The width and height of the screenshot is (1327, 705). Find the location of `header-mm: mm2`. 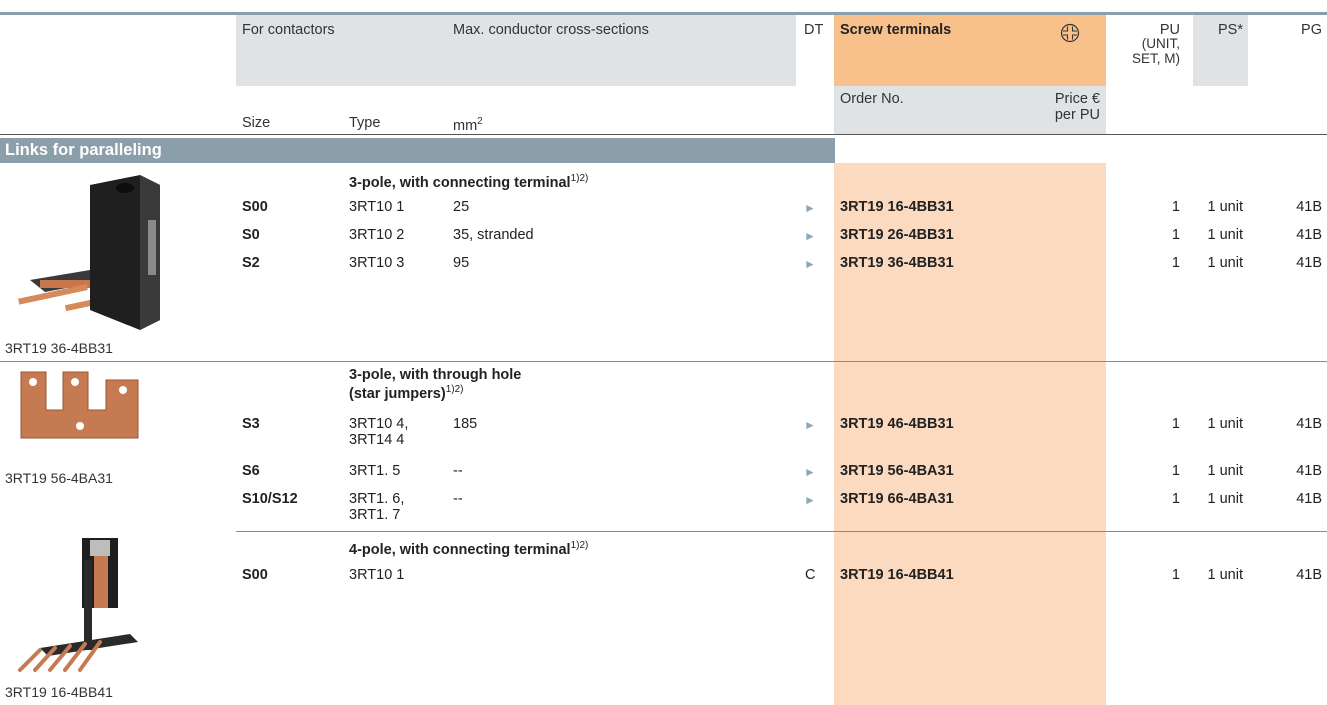

header-mm: mm2 is located at coordinates (468, 125).